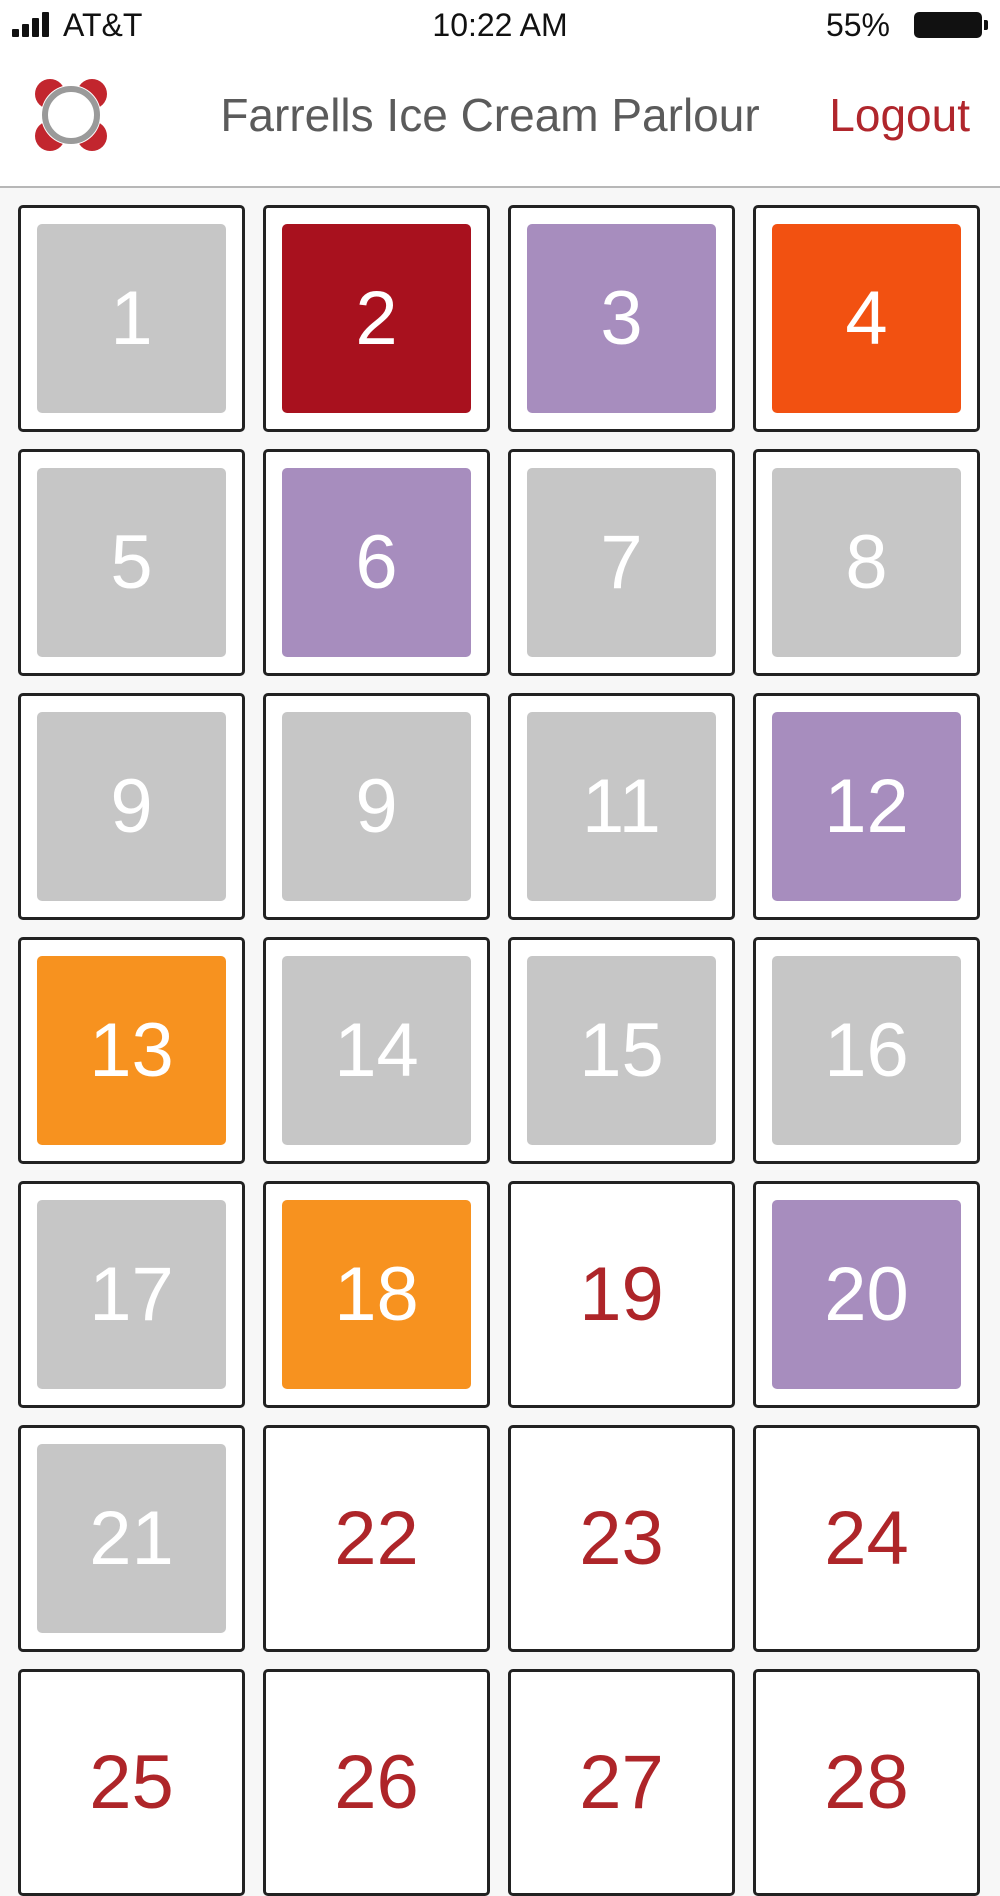  I want to click on tile: 15, so click(621, 1050).